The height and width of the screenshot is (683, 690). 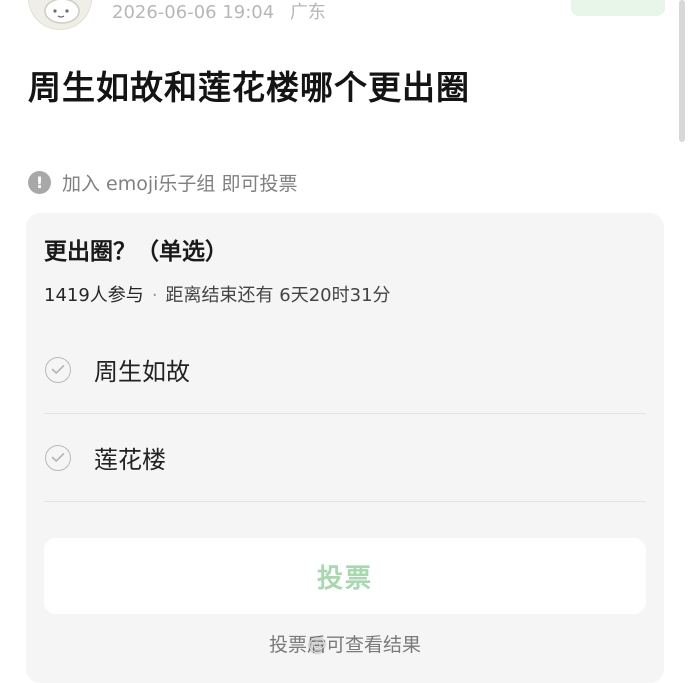 What do you see at coordinates (130, 460) in the screenshot?
I see `poll-option-label: 莲花楼` at bounding box center [130, 460].